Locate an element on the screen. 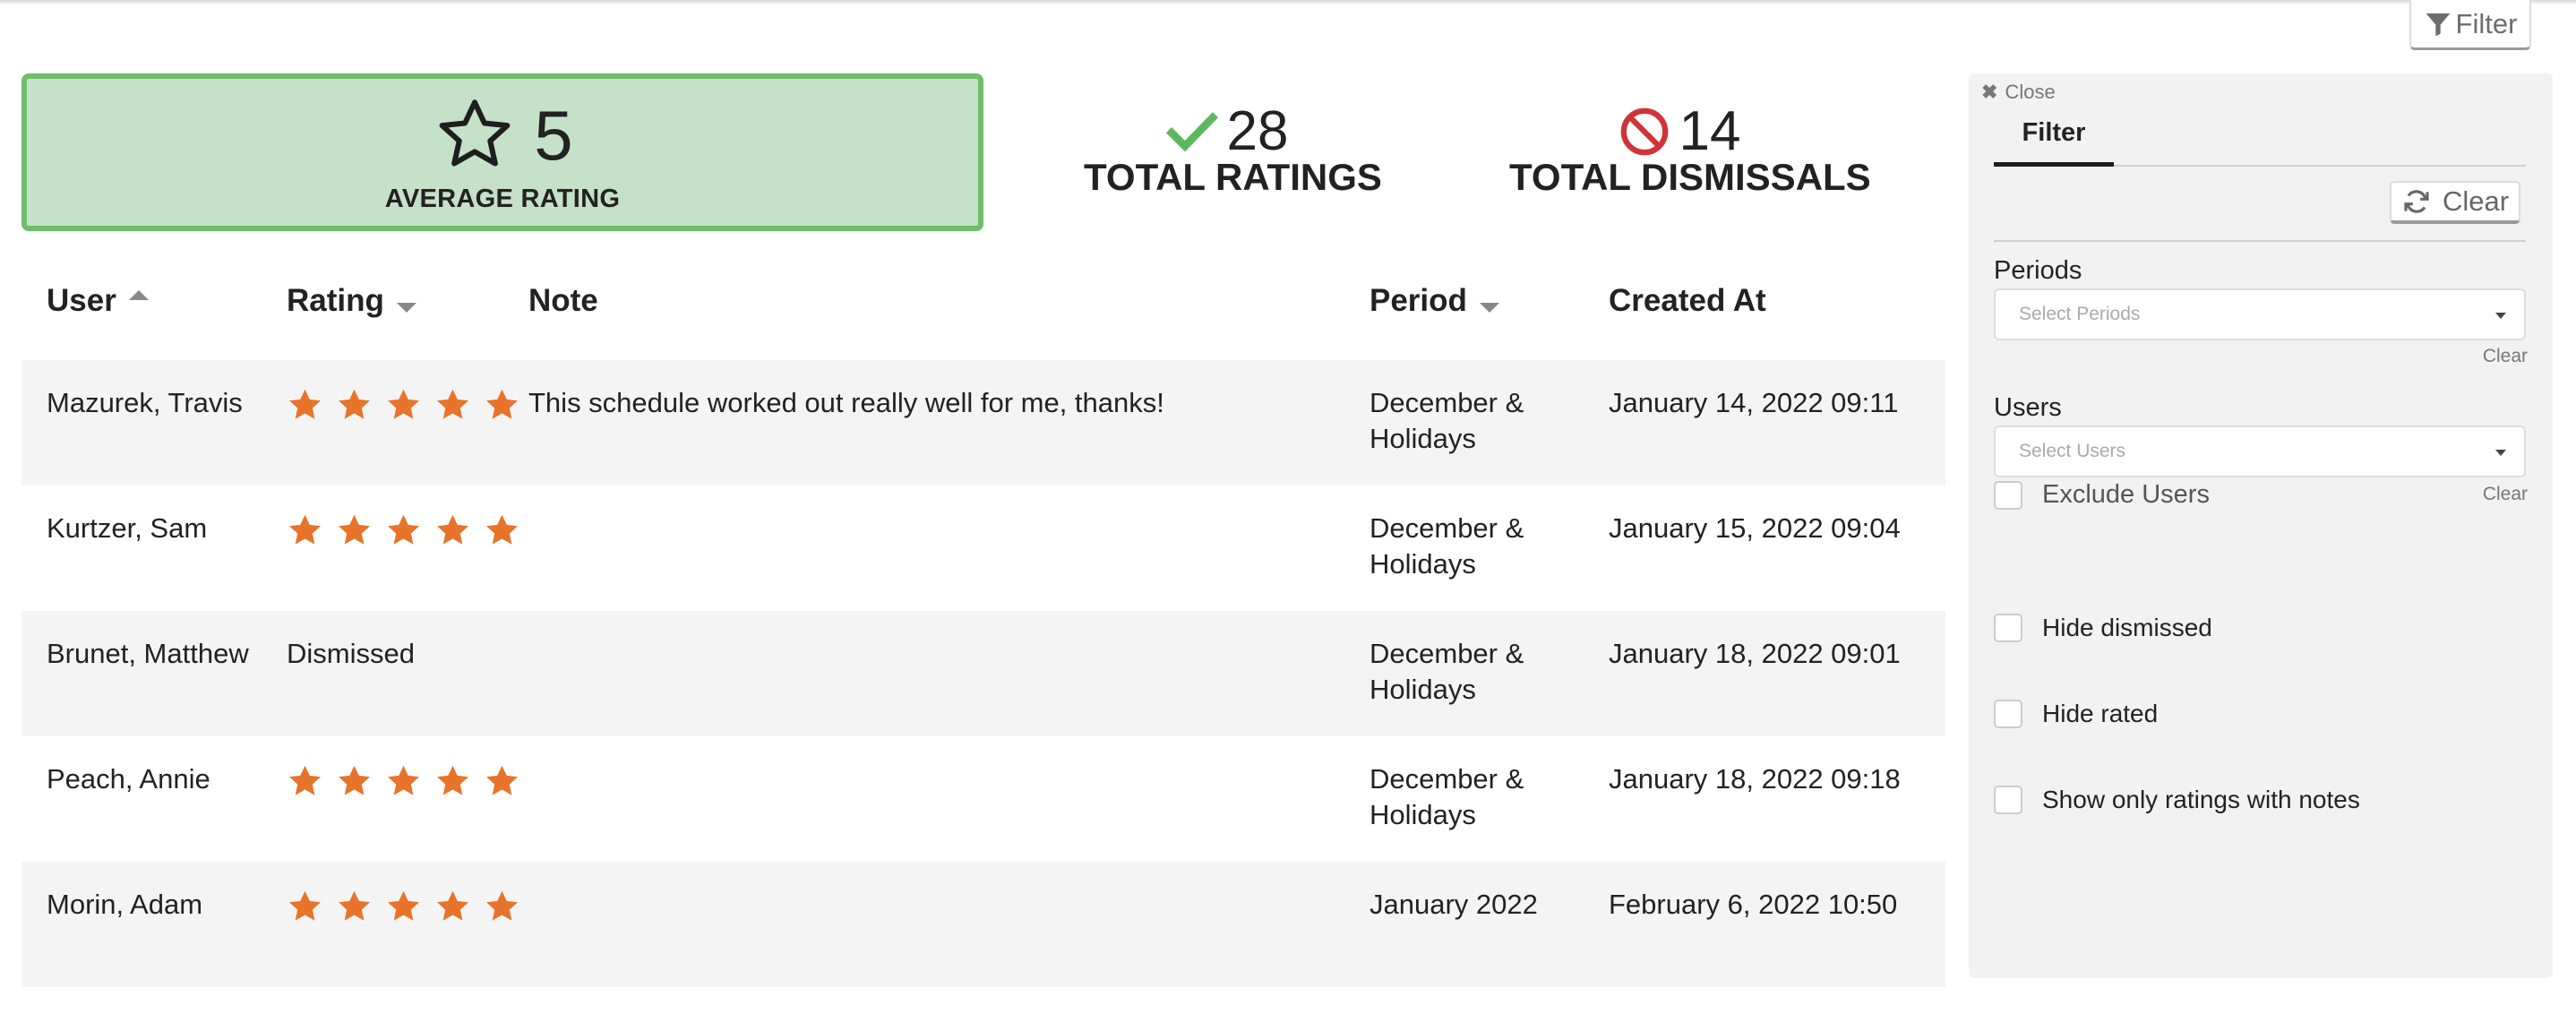  total-dismissals-value: 14 is located at coordinates (1710, 131).